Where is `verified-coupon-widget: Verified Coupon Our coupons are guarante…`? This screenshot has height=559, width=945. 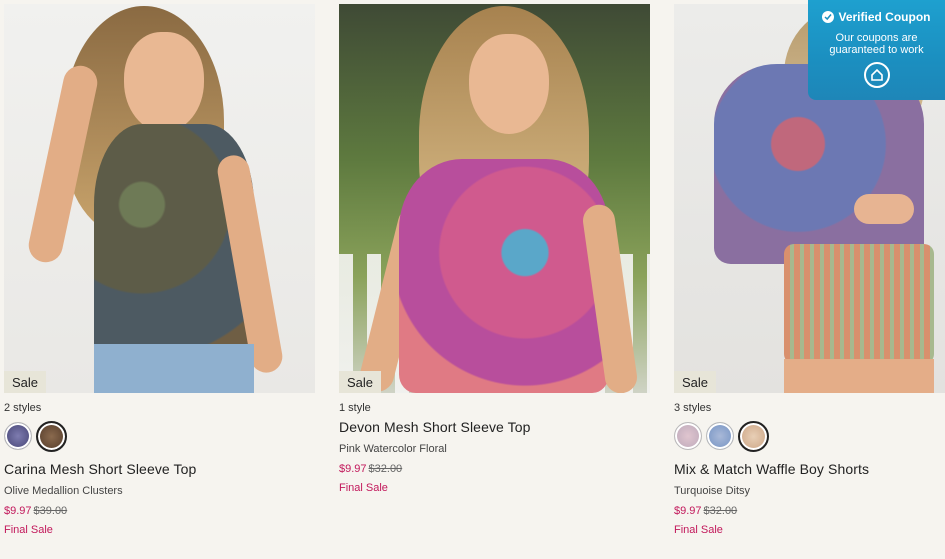
verified-coupon-widget: Verified Coupon Our coupons are guarante… is located at coordinates (876, 50).